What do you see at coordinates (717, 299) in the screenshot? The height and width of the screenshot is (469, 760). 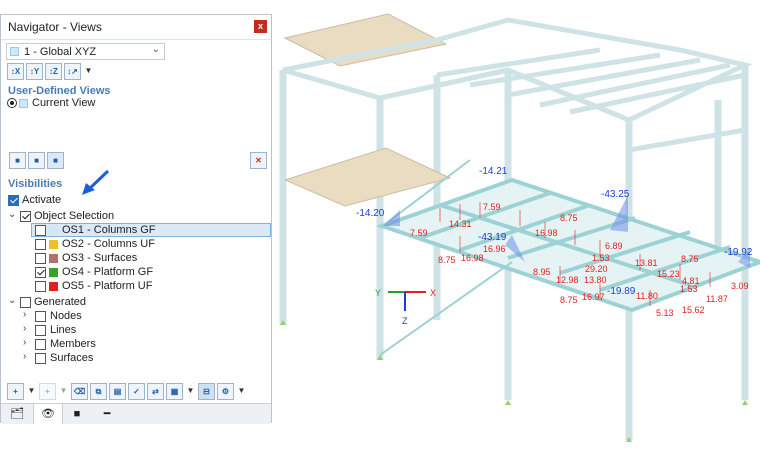 I see `result-label: 11.87` at bounding box center [717, 299].